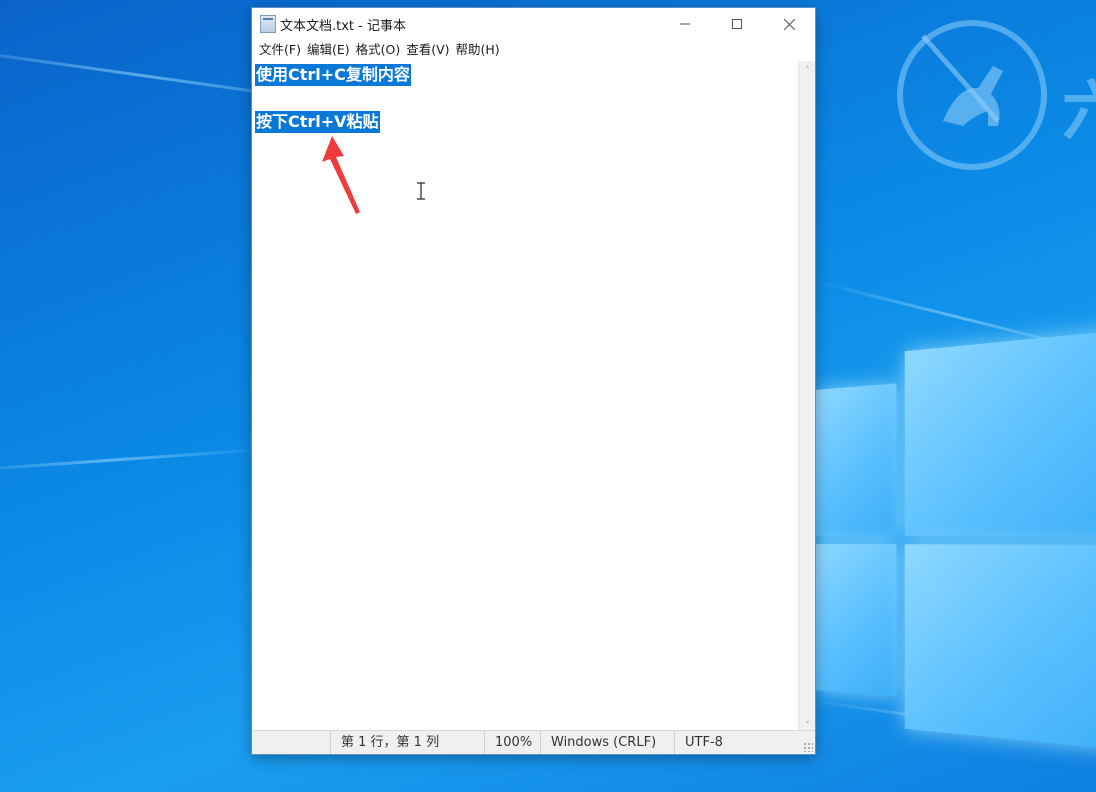 This screenshot has height=792, width=1096. Describe the element at coordinates (268, 24) in the screenshot. I see `notepad-icon` at that location.